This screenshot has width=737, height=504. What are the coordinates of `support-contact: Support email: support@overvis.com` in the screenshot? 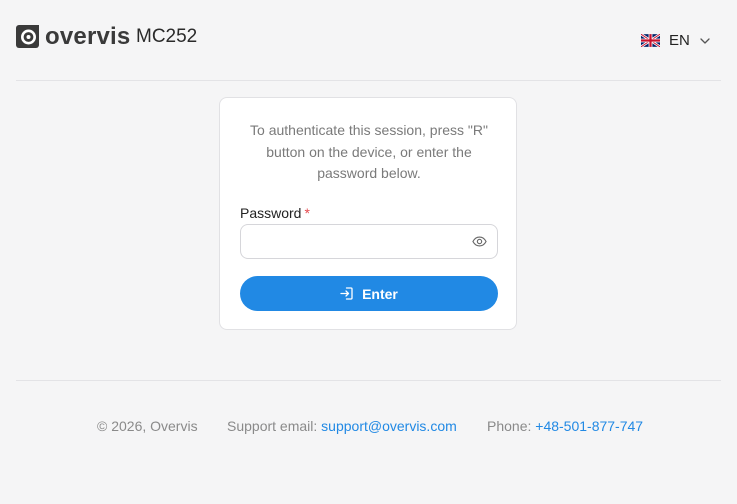 It's located at (342, 426).